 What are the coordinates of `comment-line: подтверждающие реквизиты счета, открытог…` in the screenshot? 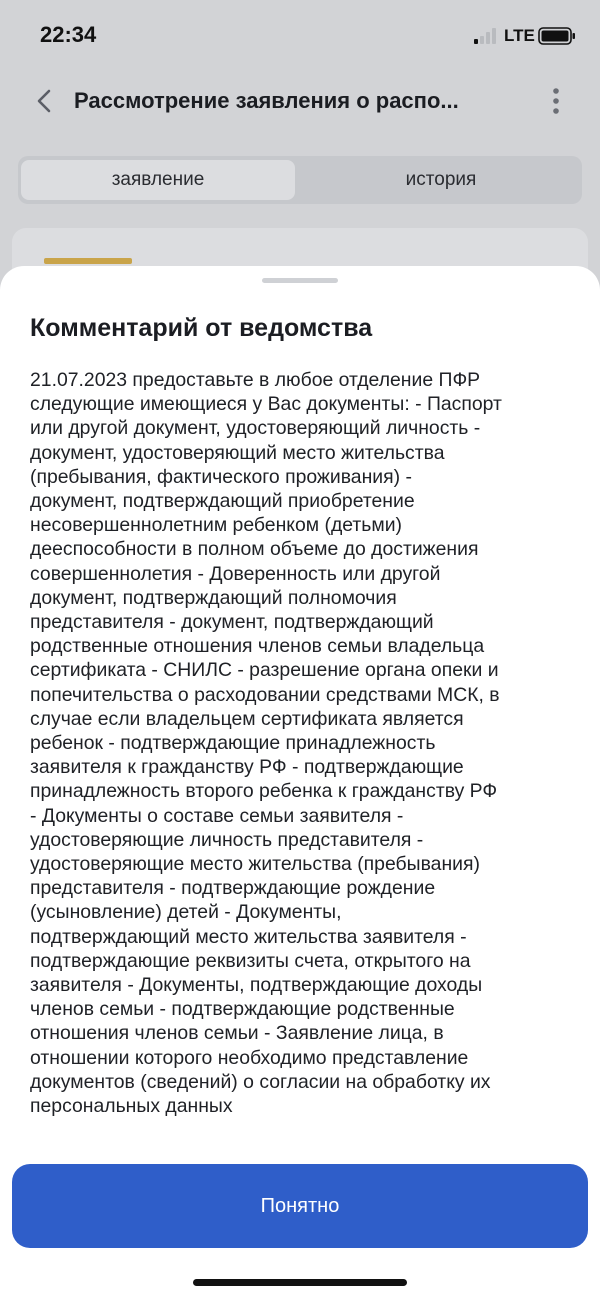 It's located at (250, 960).